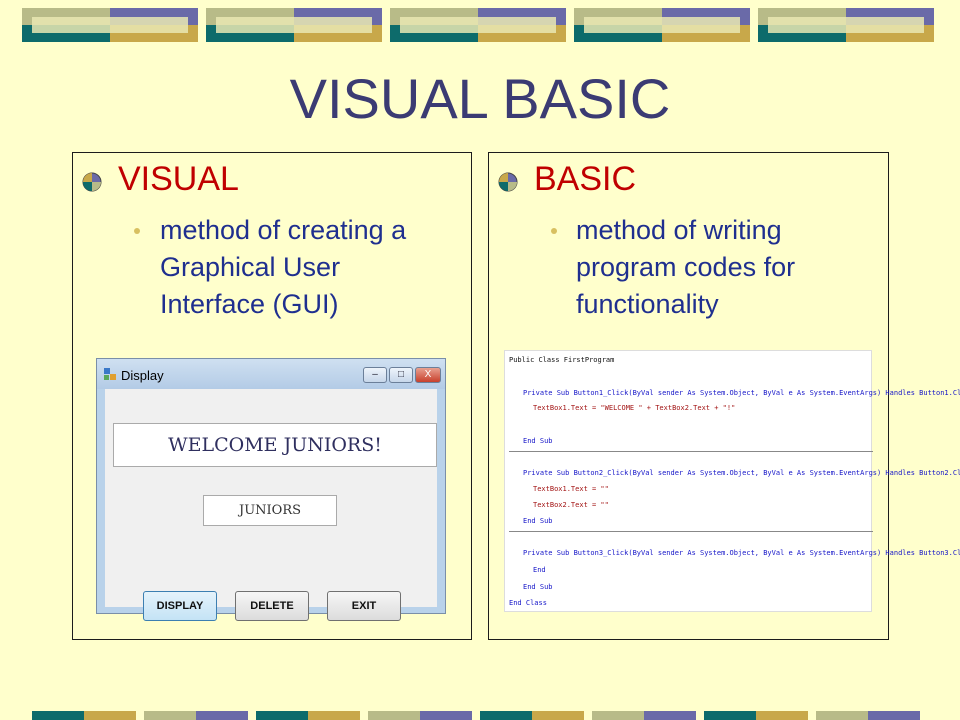 The width and height of the screenshot is (960, 720). Describe the element at coordinates (375, 375) in the screenshot. I see `minimize-button: –` at that location.